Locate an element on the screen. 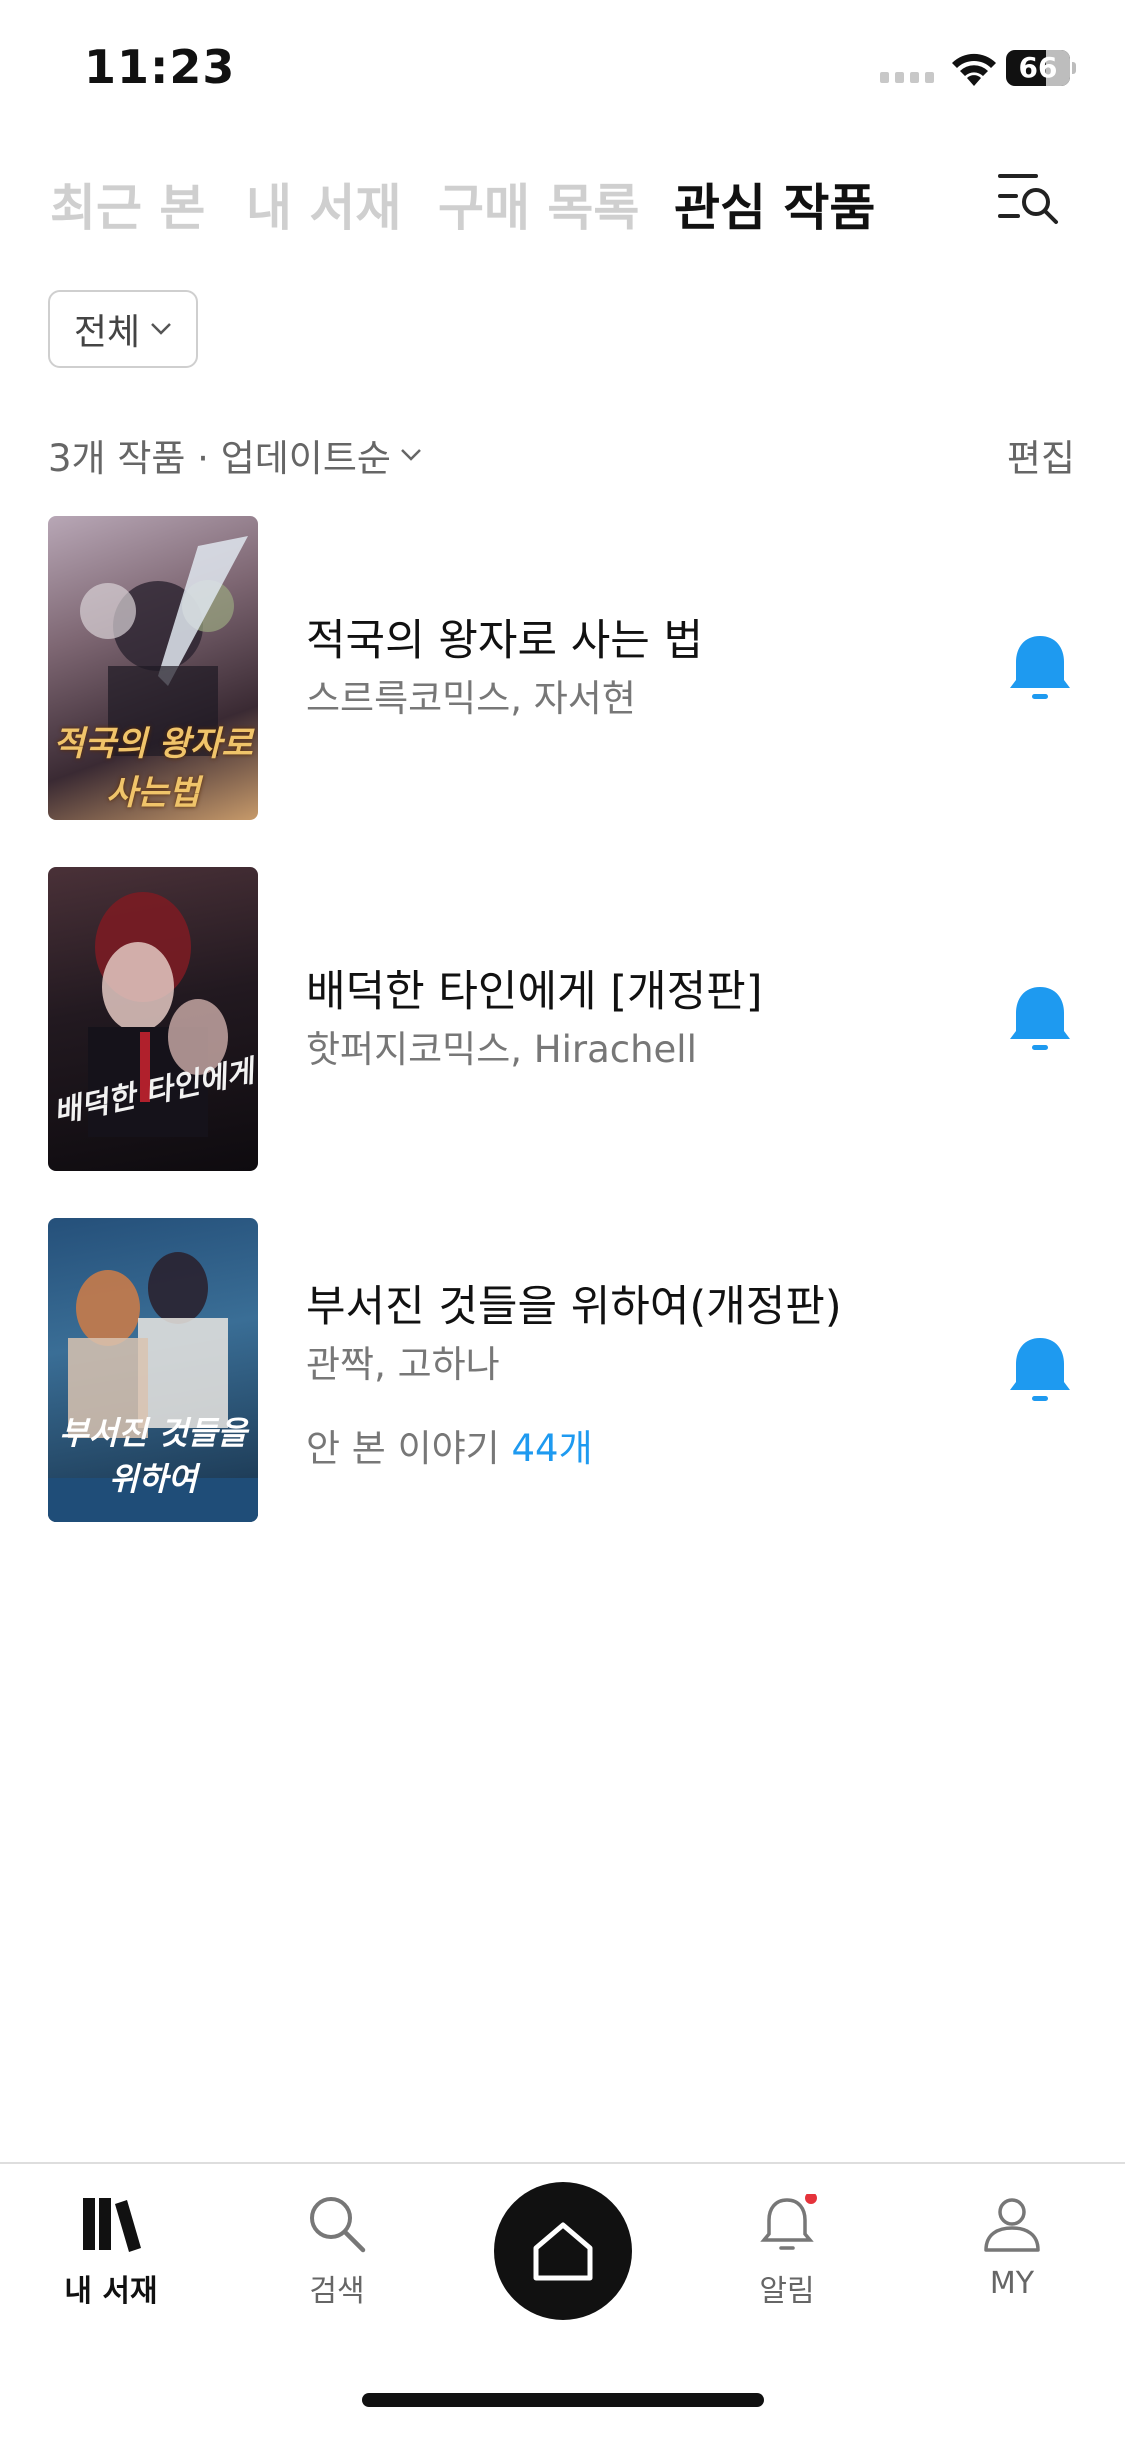  cover-title-art: 적국의 왕자로 사는법 is located at coordinates (153, 768).